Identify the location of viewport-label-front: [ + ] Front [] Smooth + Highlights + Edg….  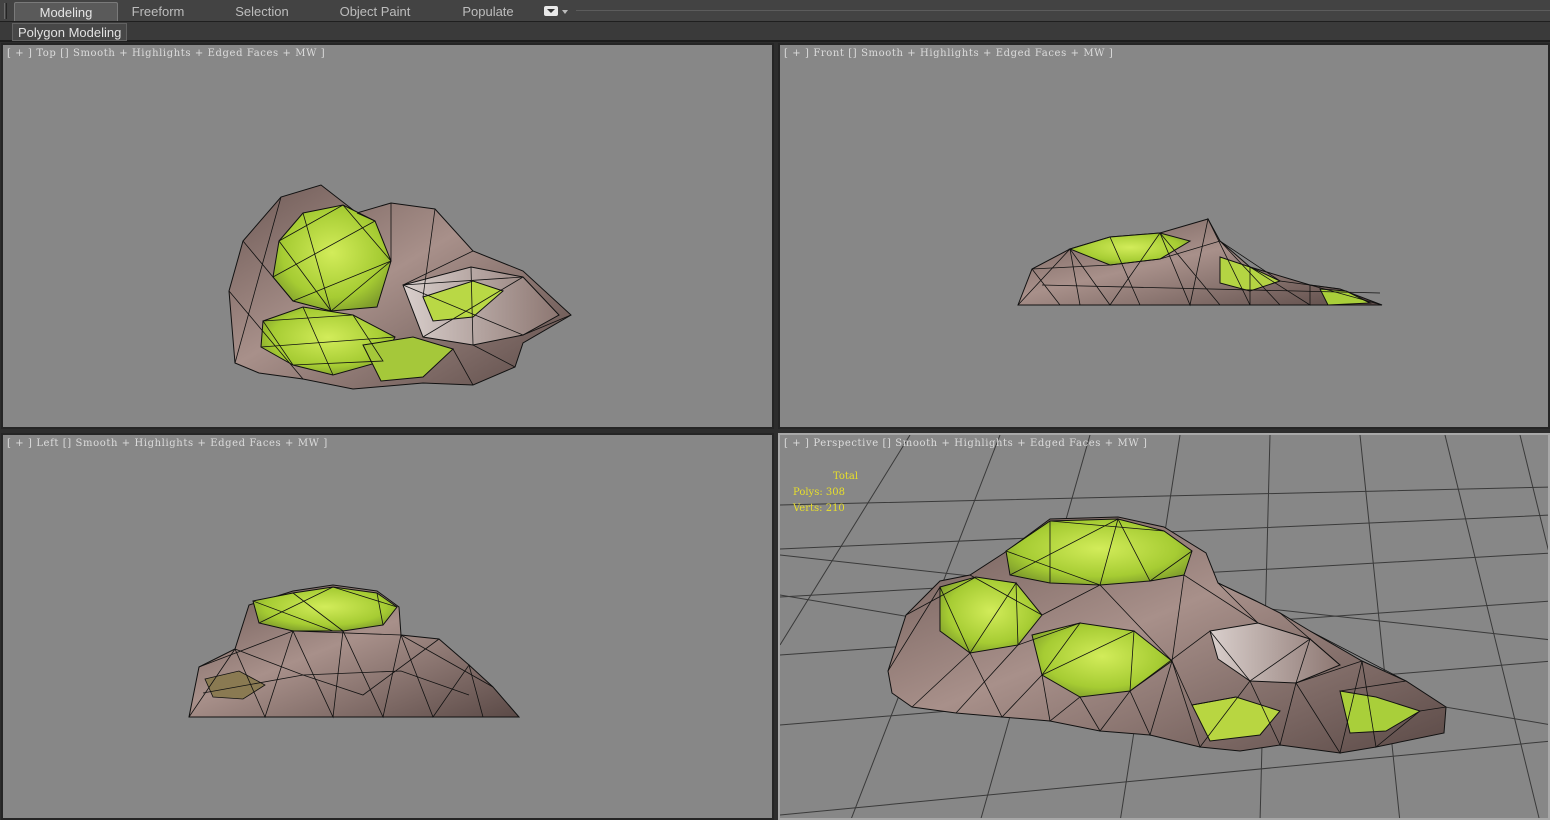
(948, 53).